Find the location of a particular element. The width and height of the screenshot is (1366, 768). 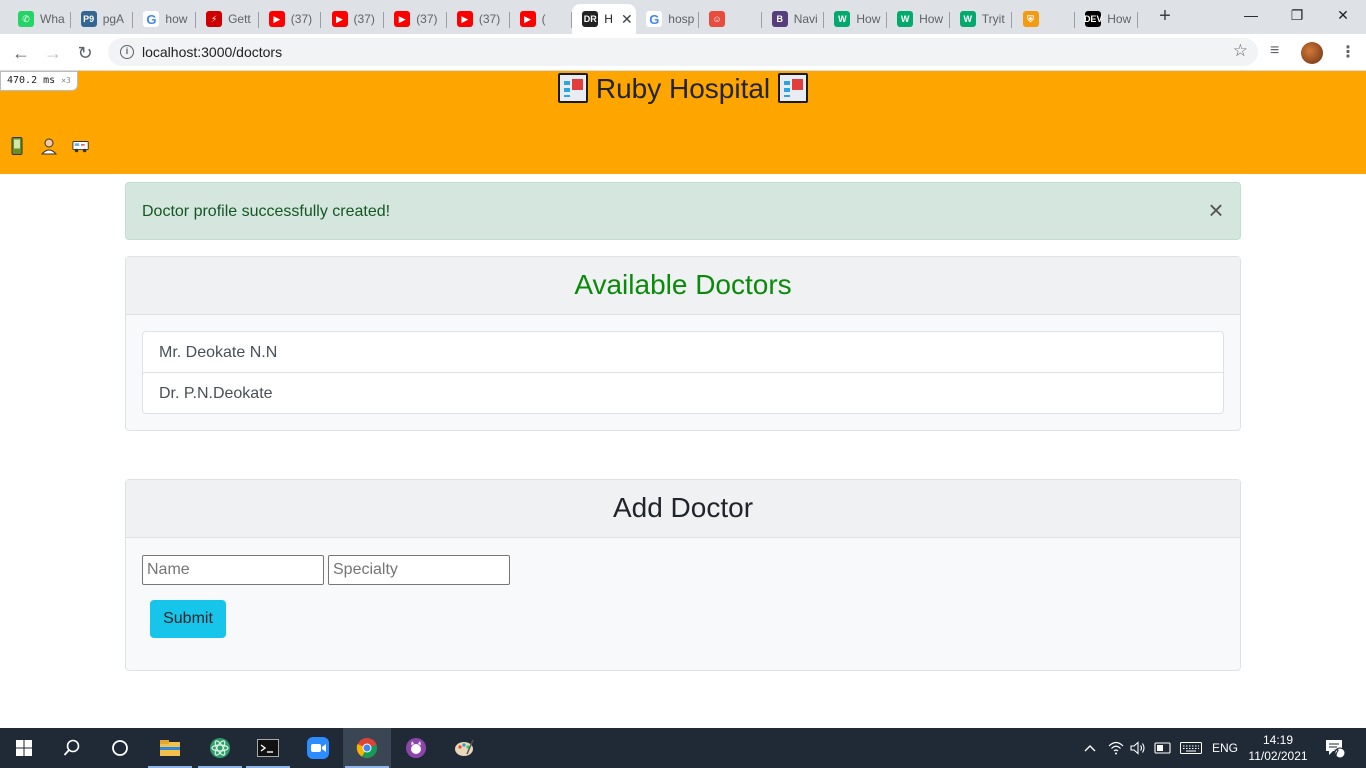

tab-label: hosp is located at coordinates (681, 19).